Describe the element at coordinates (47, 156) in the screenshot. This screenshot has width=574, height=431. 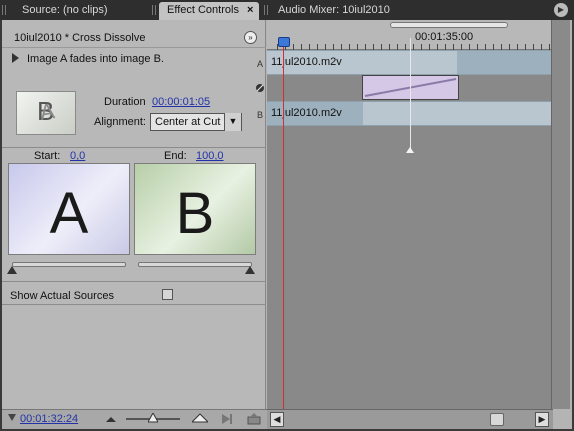
I see `start-label: Start:` at that location.